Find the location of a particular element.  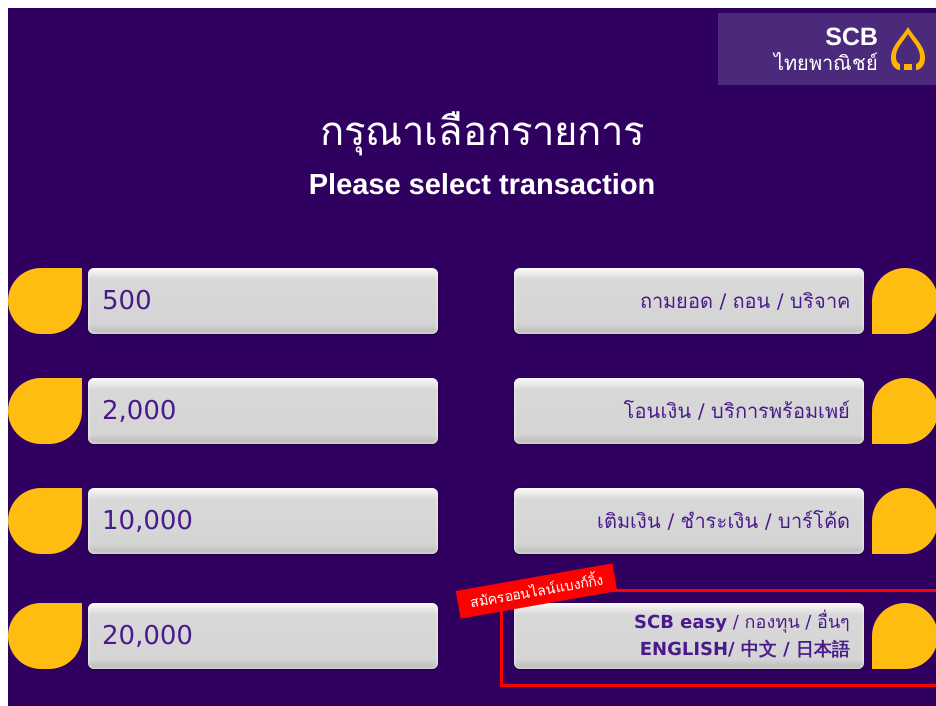

transaction-button: SCB easy / กองทุน / อื่นๆ ENGLISH/ 中文 / 日本語 is located at coordinates (689, 636).